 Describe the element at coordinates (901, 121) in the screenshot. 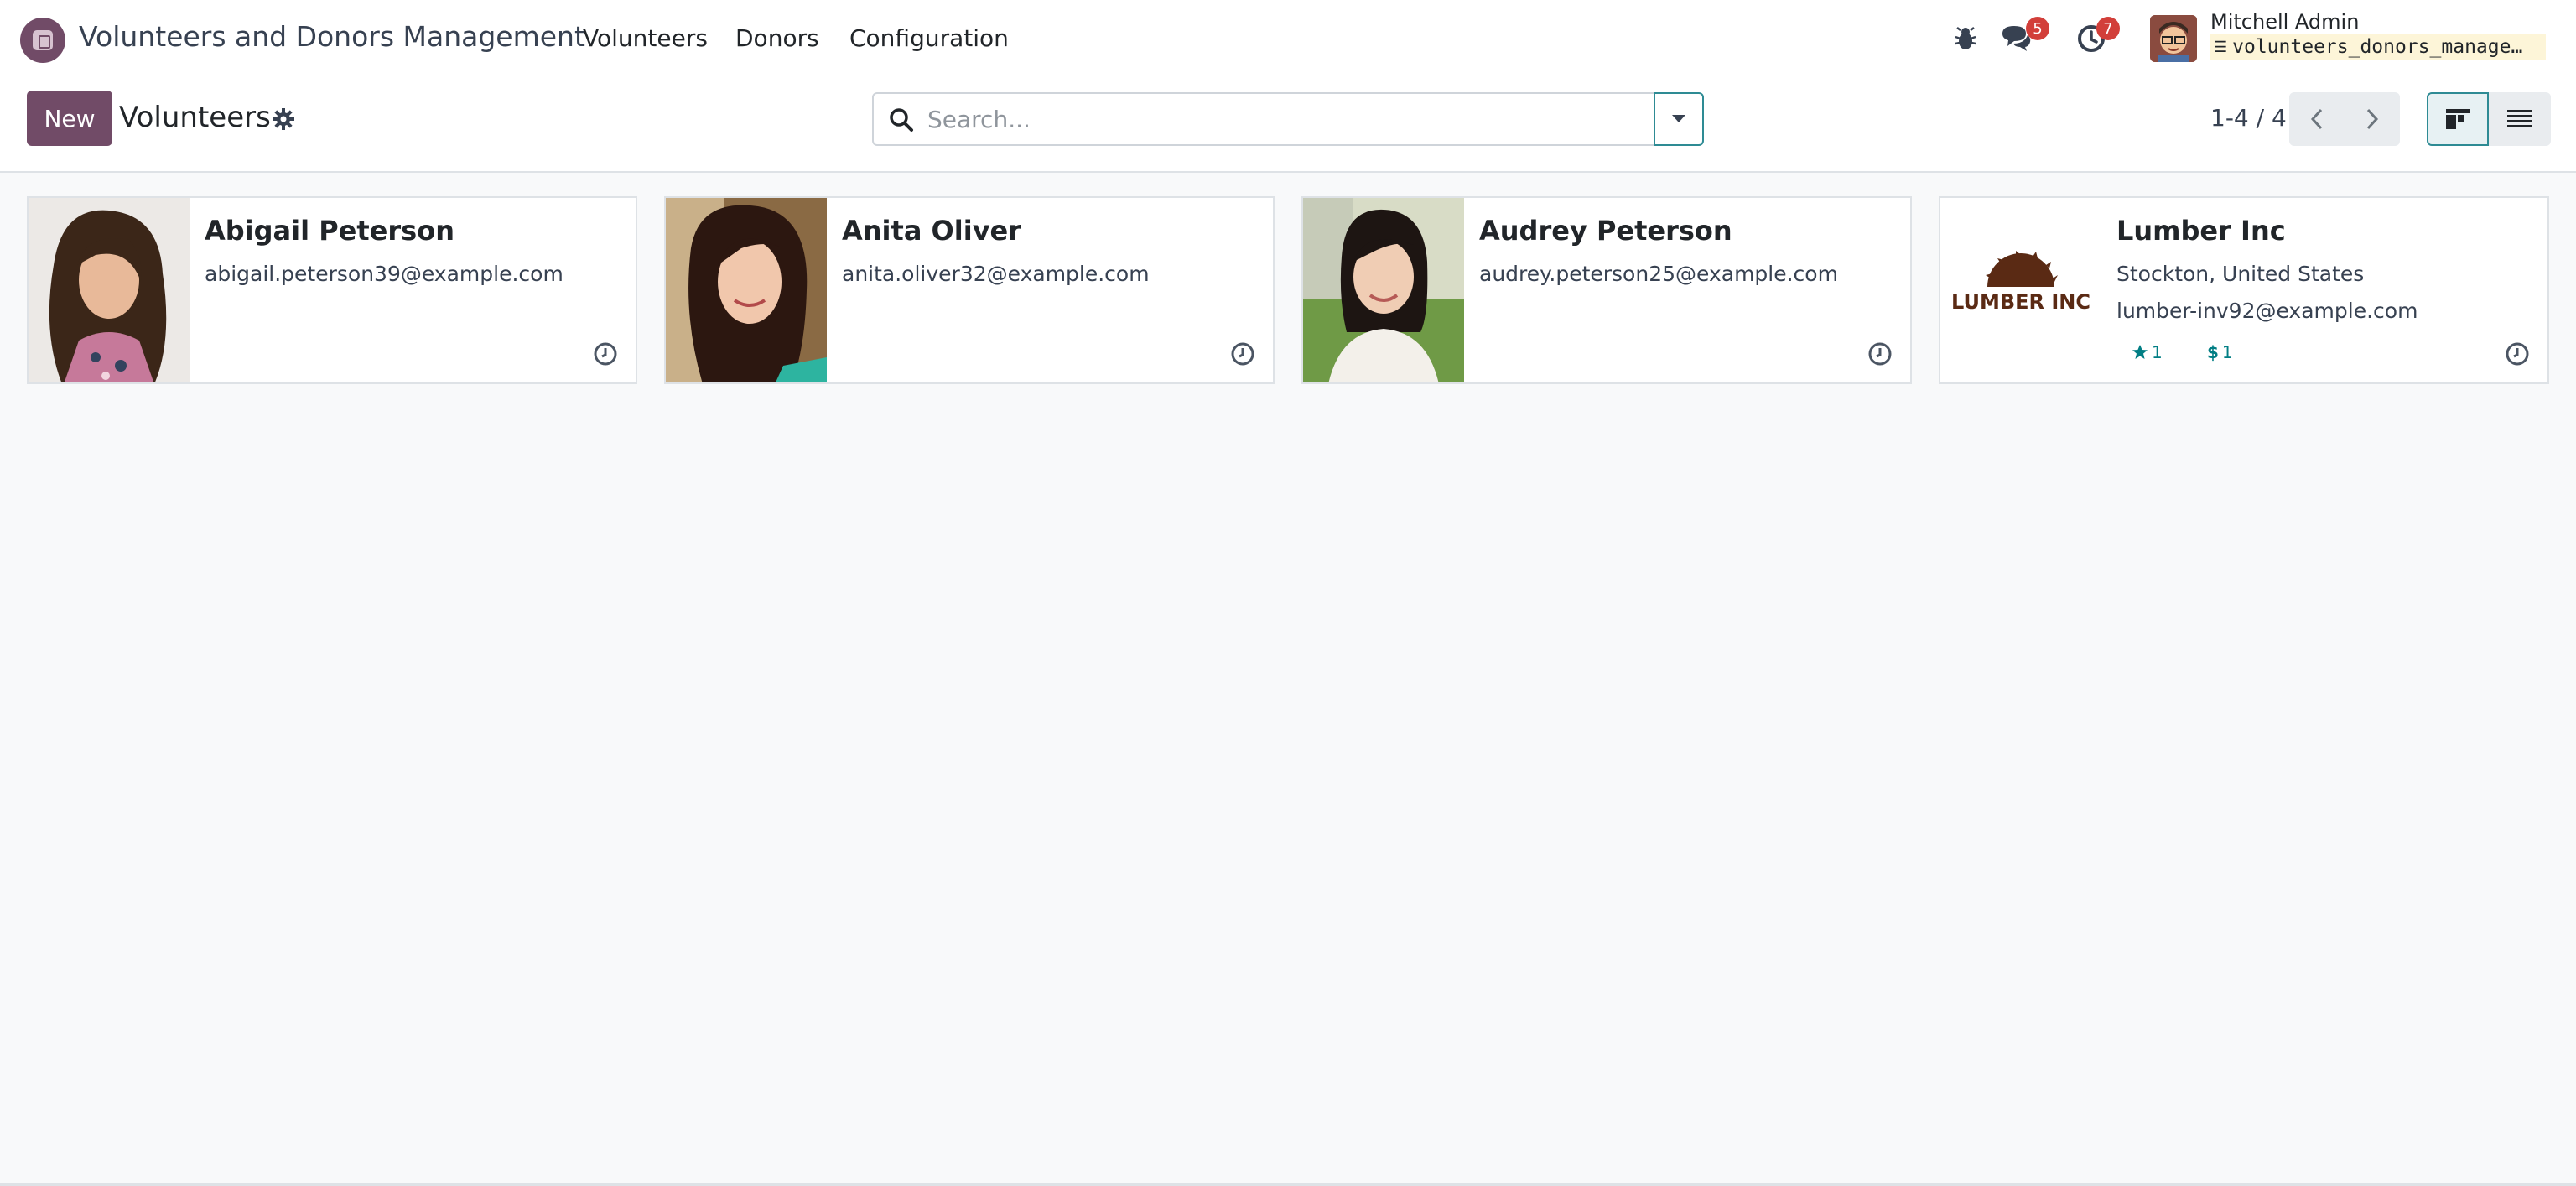

I see `search-icon` at that location.